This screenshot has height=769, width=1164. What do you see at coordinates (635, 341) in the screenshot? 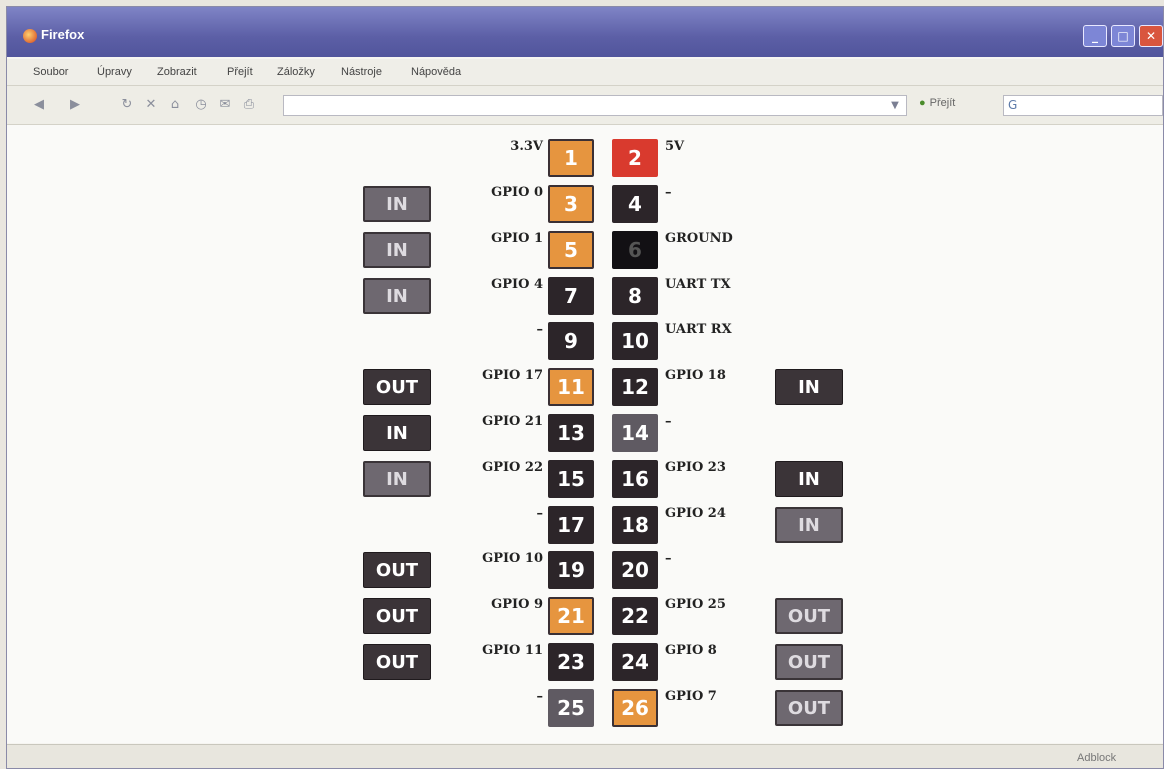
I see `pin: 10` at bounding box center [635, 341].